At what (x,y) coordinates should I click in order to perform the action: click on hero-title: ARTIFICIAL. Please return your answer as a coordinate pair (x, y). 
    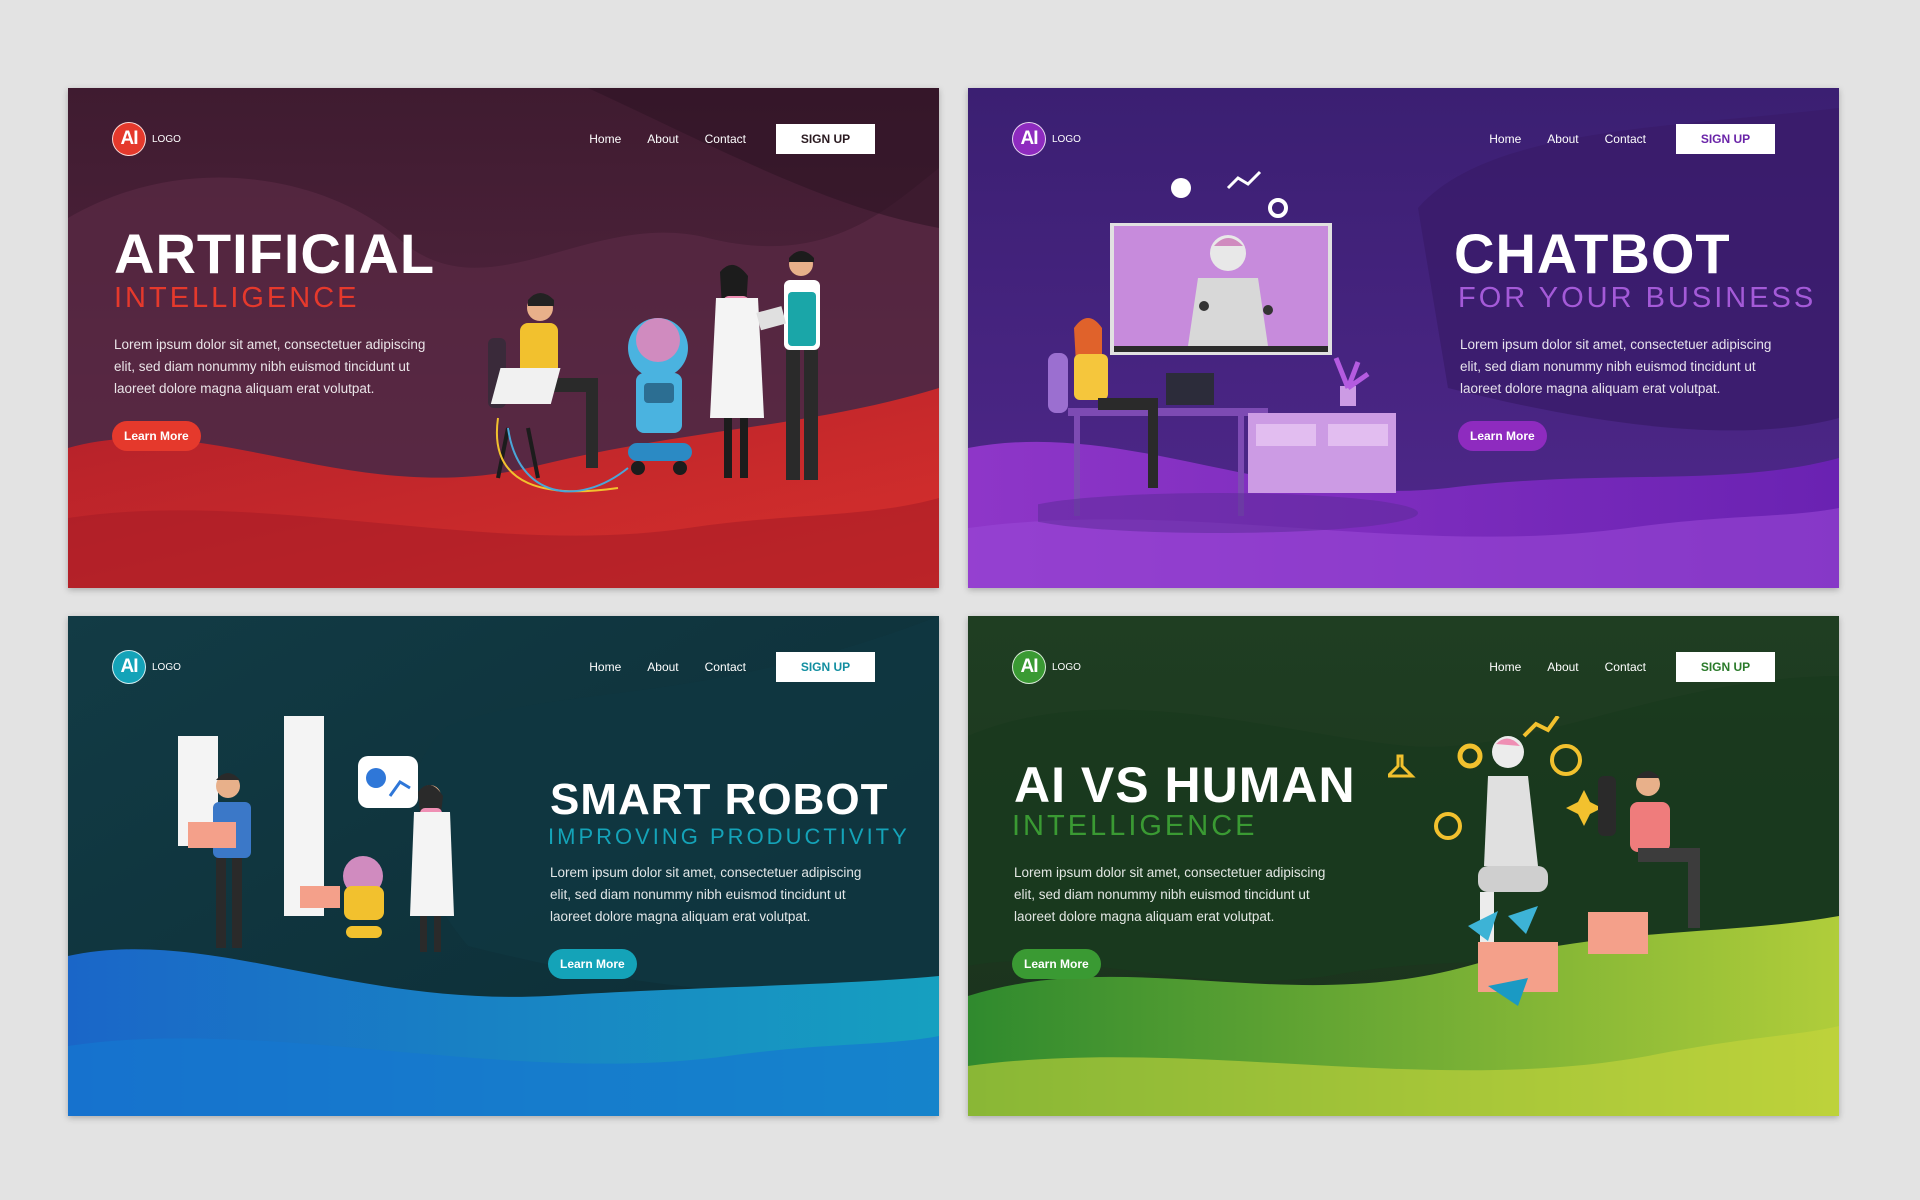
    Looking at the image, I should click on (275, 253).